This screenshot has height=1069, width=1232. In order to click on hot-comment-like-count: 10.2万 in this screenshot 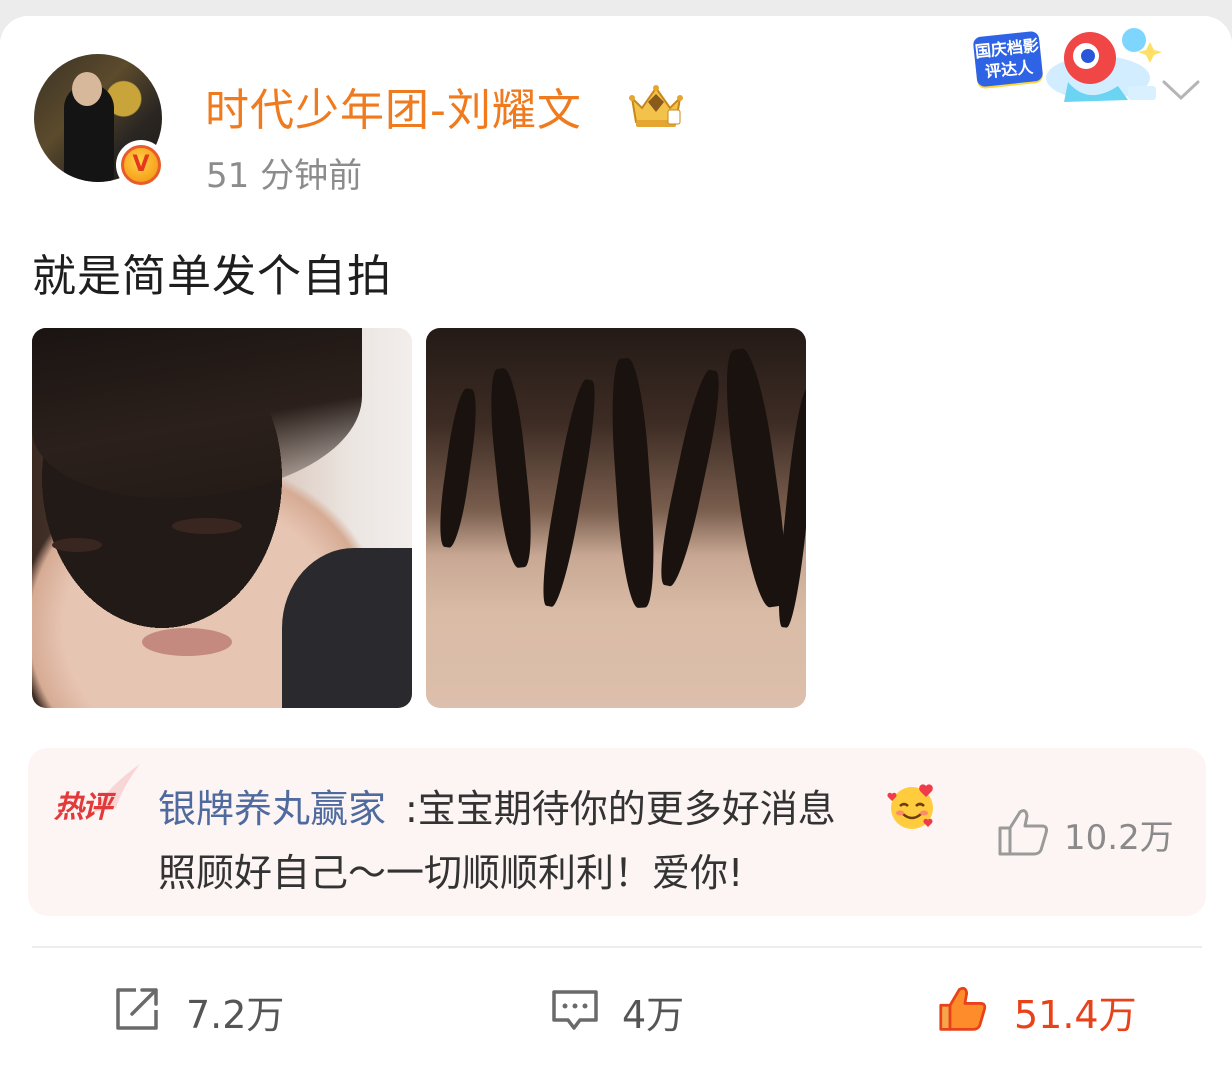, I will do `click(1119, 838)`.